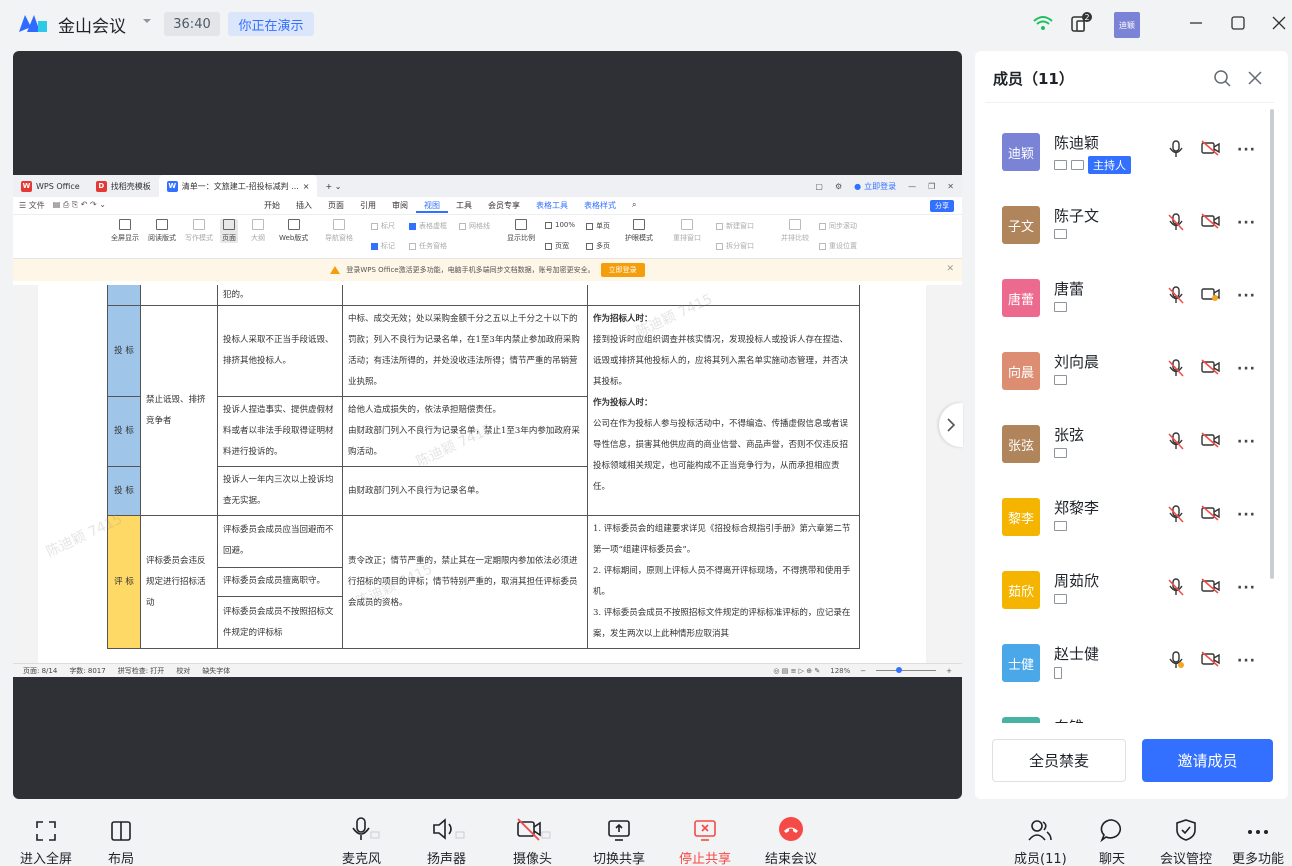 The height and width of the screenshot is (866, 1292). I want to click on ribbon-rearrange: 重排窗口, so click(687, 231).